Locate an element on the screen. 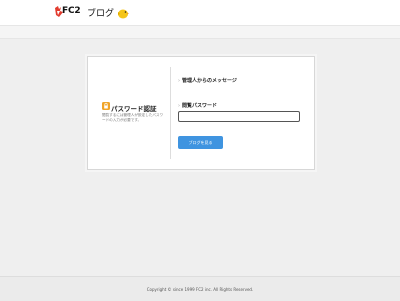 The height and width of the screenshot is (301, 400). password-label-text: 閲覧パスワード is located at coordinates (200, 106).